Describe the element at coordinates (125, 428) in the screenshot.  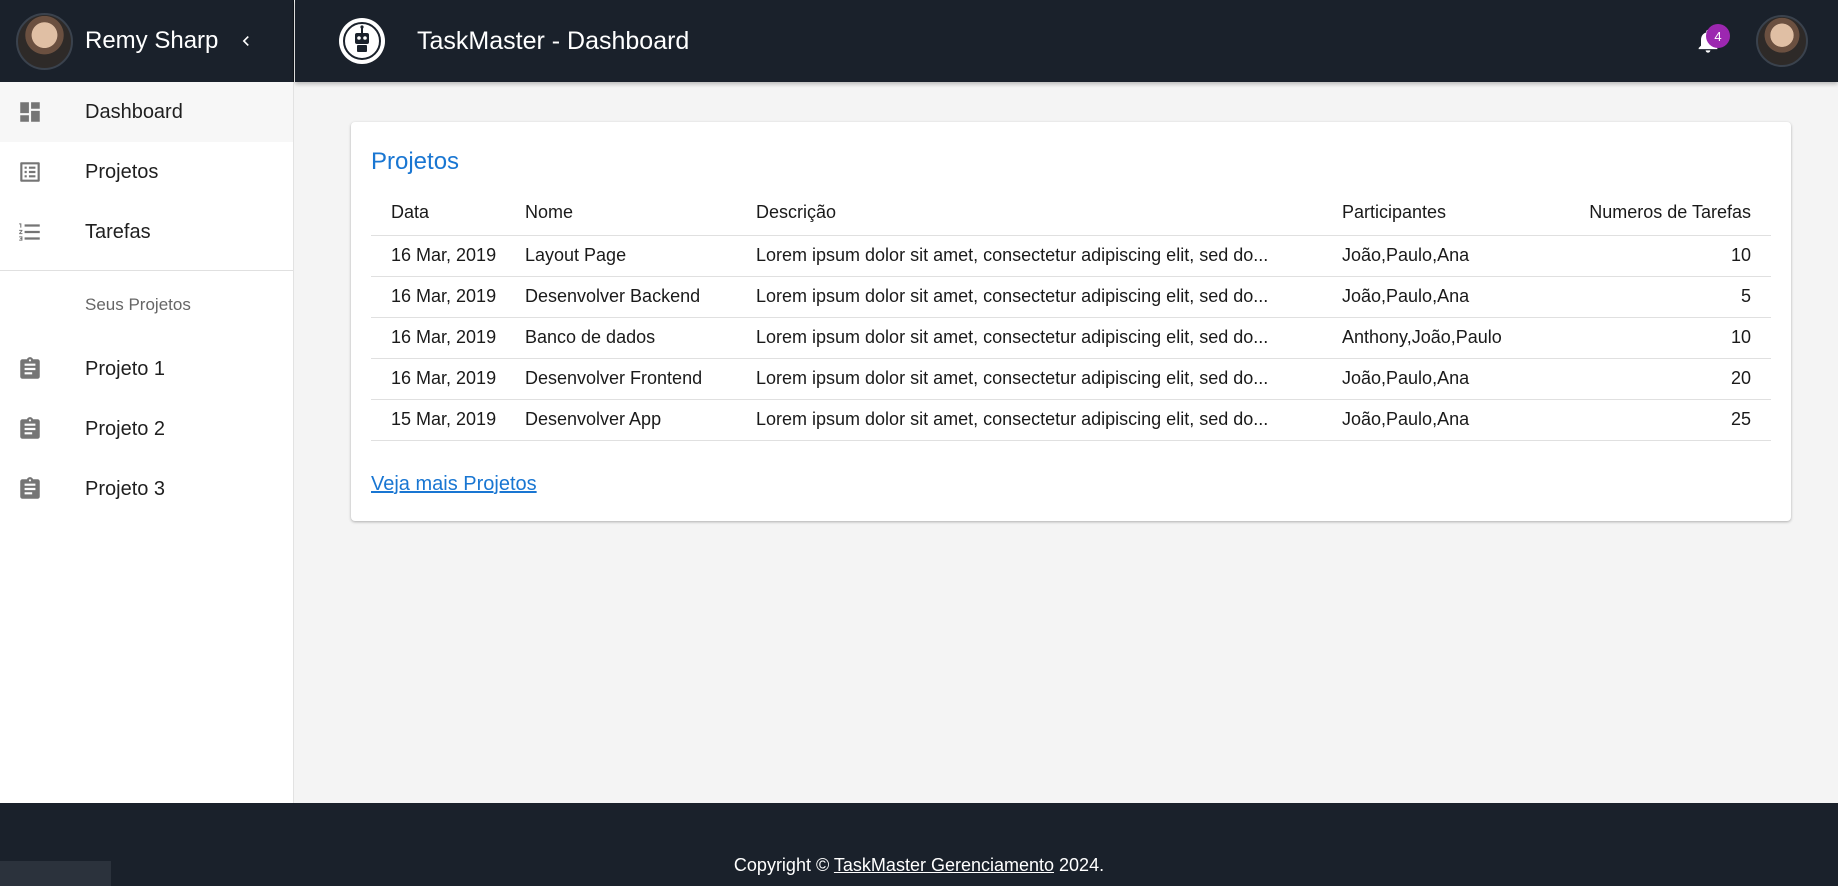
I see `sidebar-item-label: Projeto 2` at that location.